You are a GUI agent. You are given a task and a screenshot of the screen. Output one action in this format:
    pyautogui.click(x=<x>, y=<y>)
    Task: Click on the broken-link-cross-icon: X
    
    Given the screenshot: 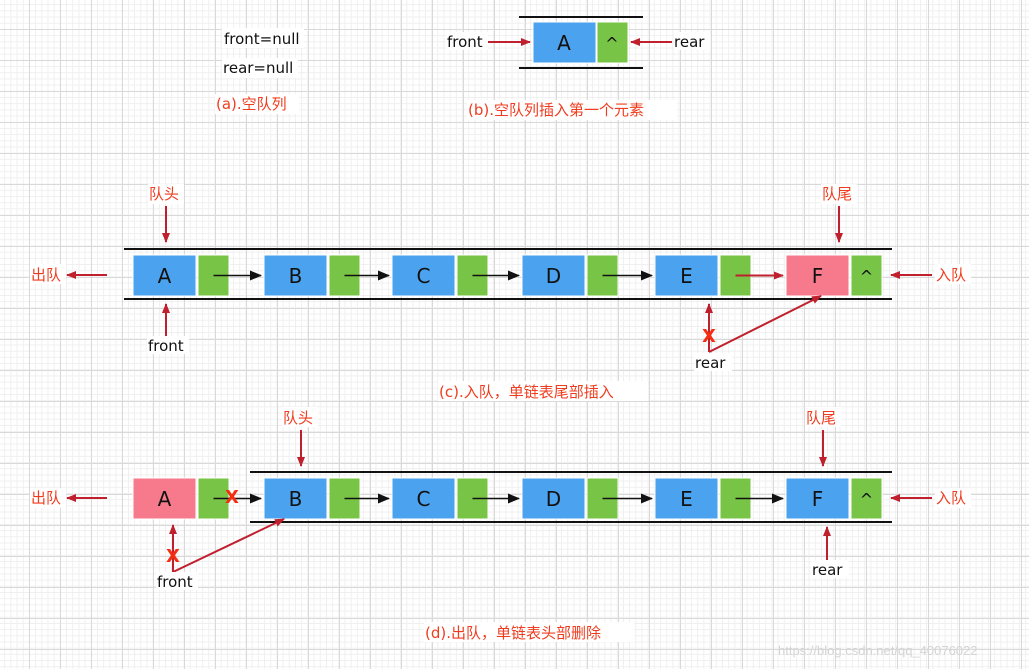 What is the action you would take?
    pyautogui.click(x=232, y=497)
    